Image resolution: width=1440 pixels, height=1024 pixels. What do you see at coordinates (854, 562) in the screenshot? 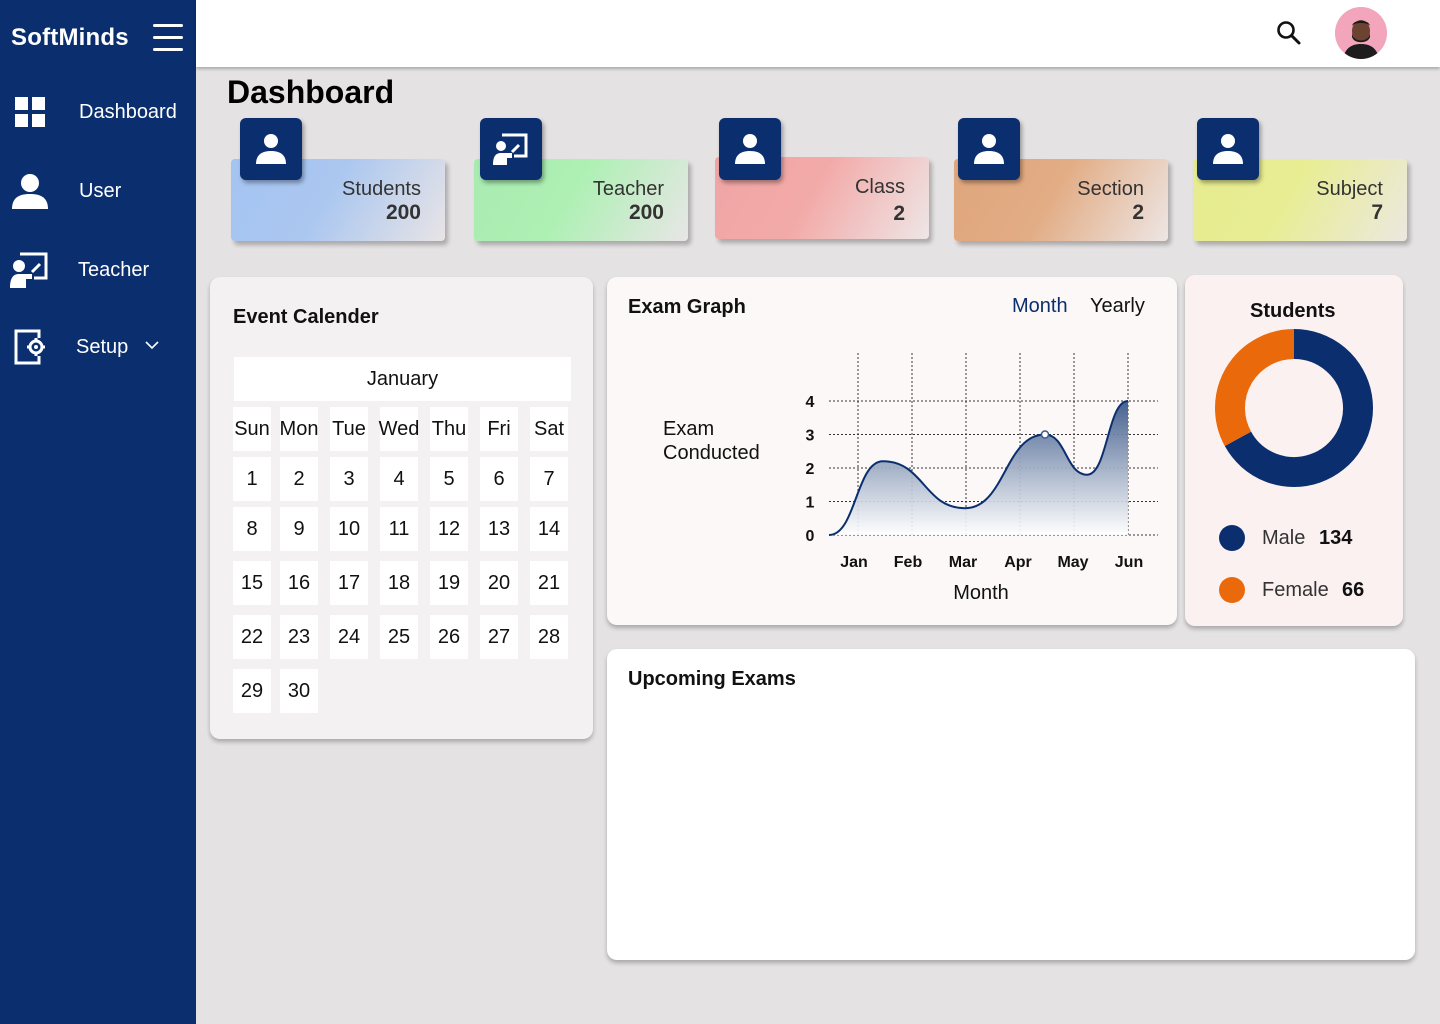
I see `x-tick-label: Jan` at bounding box center [854, 562].